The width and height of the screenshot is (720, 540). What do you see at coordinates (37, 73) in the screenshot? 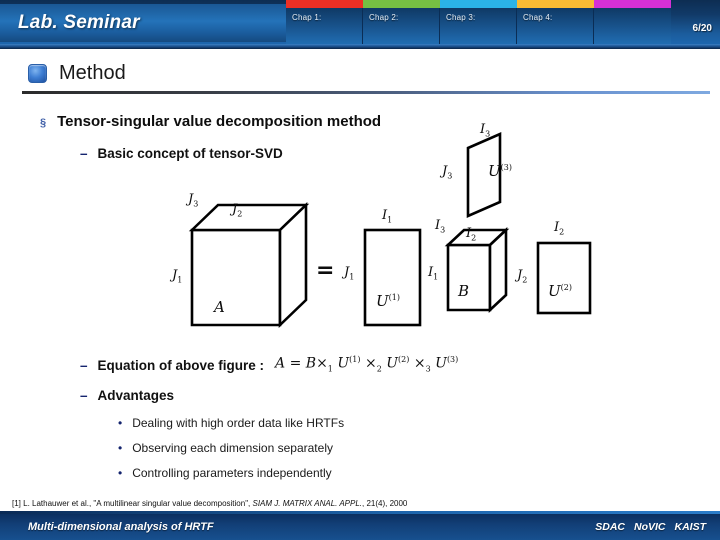
I see `section-bullet-icon` at bounding box center [37, 73].